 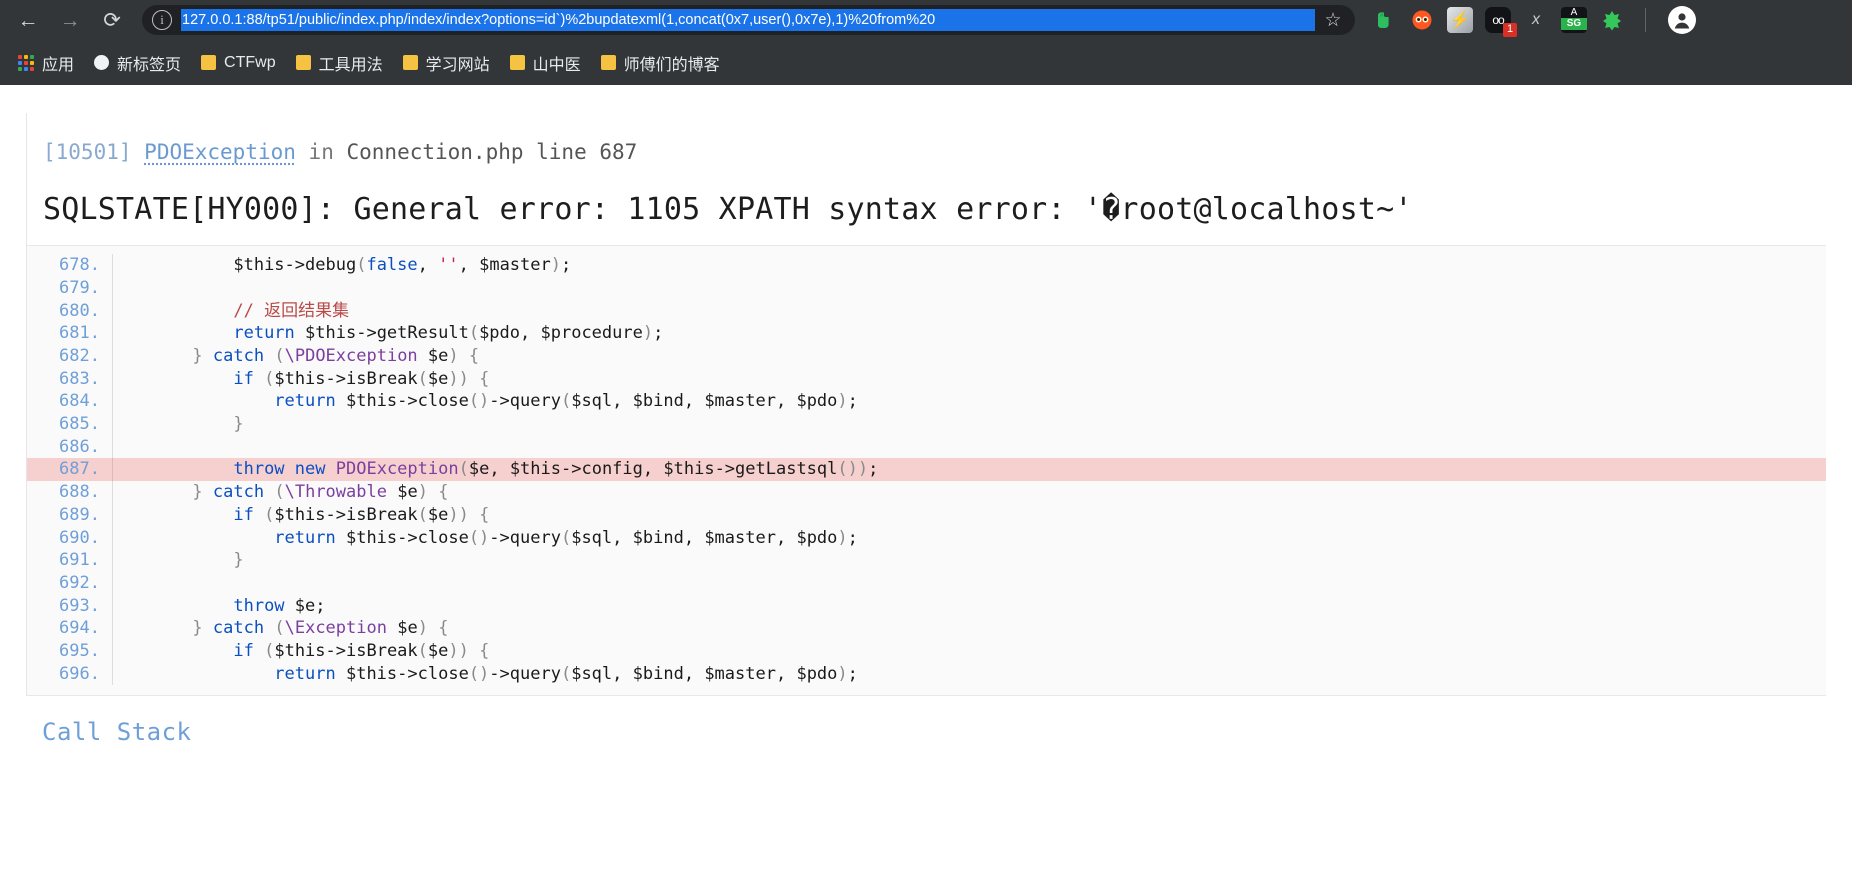 What do you see at coordinates (238, 560) in the screenshot?
I see `code-token: }` at bounding box center [238, 560].